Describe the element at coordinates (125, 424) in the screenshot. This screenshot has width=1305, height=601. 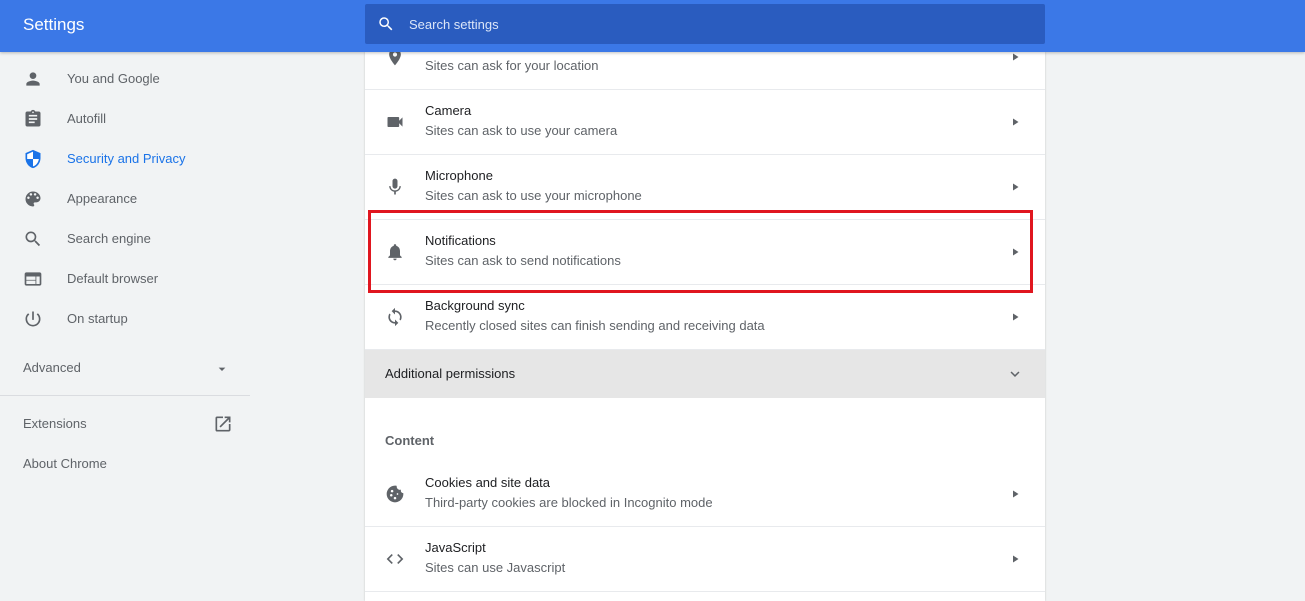
I see `sidebar-item-extensions: Extensions` at that location.